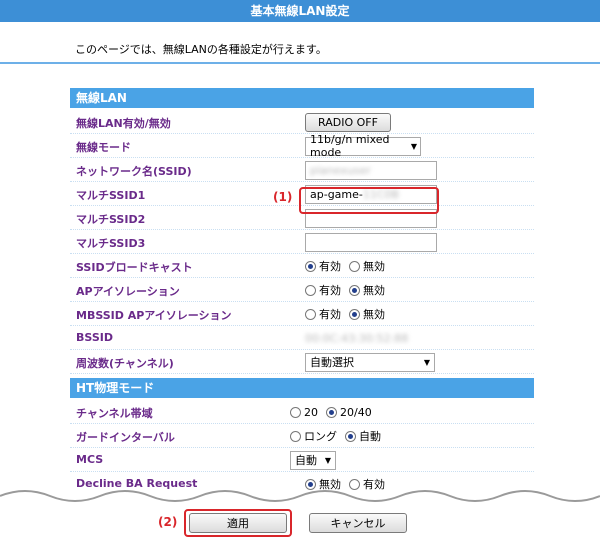 This screenshot has width=600, height=550. Describe the element at coordinates (302, 146) in the screenshot. I see `row-mode: 無線モード 11b/g/n mixed mode ▼` at that location.